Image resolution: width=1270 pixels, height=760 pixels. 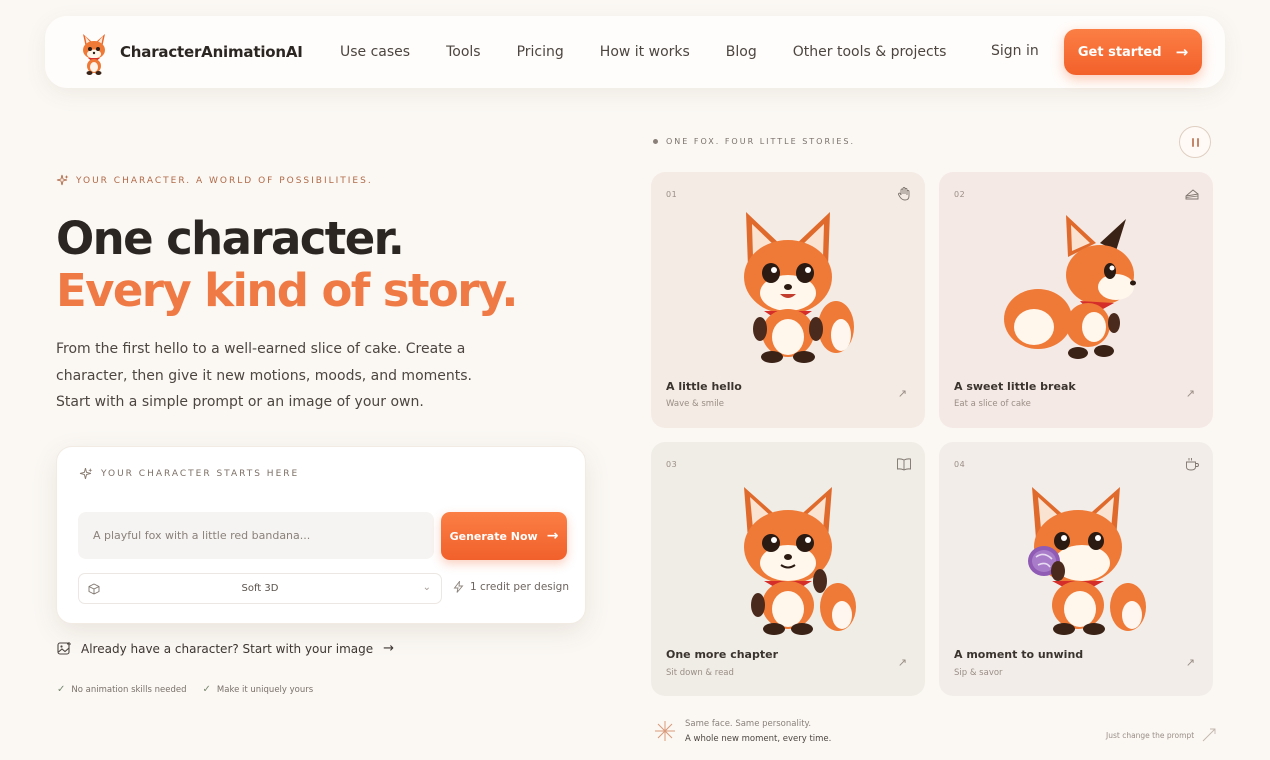 What do you see at coordinates (200, 474) in the screenshot?
I see `creator-eyebrow-text: YOUR CHARACTER STARTS HERE` at bounding box center [200, 474].